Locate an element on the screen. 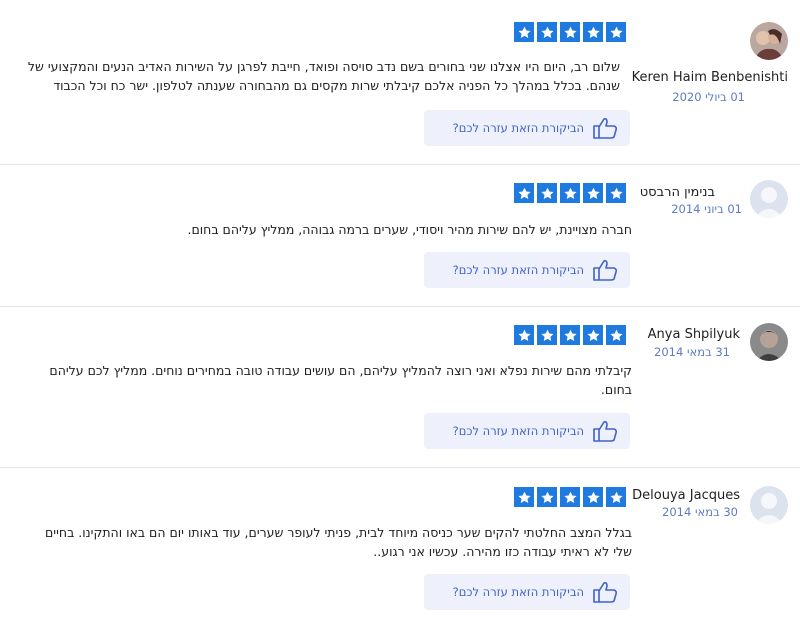 The width and height of the screenshot is (800, 629). review-date: 30 במאי 2014 is located at coordinates (700, 512).